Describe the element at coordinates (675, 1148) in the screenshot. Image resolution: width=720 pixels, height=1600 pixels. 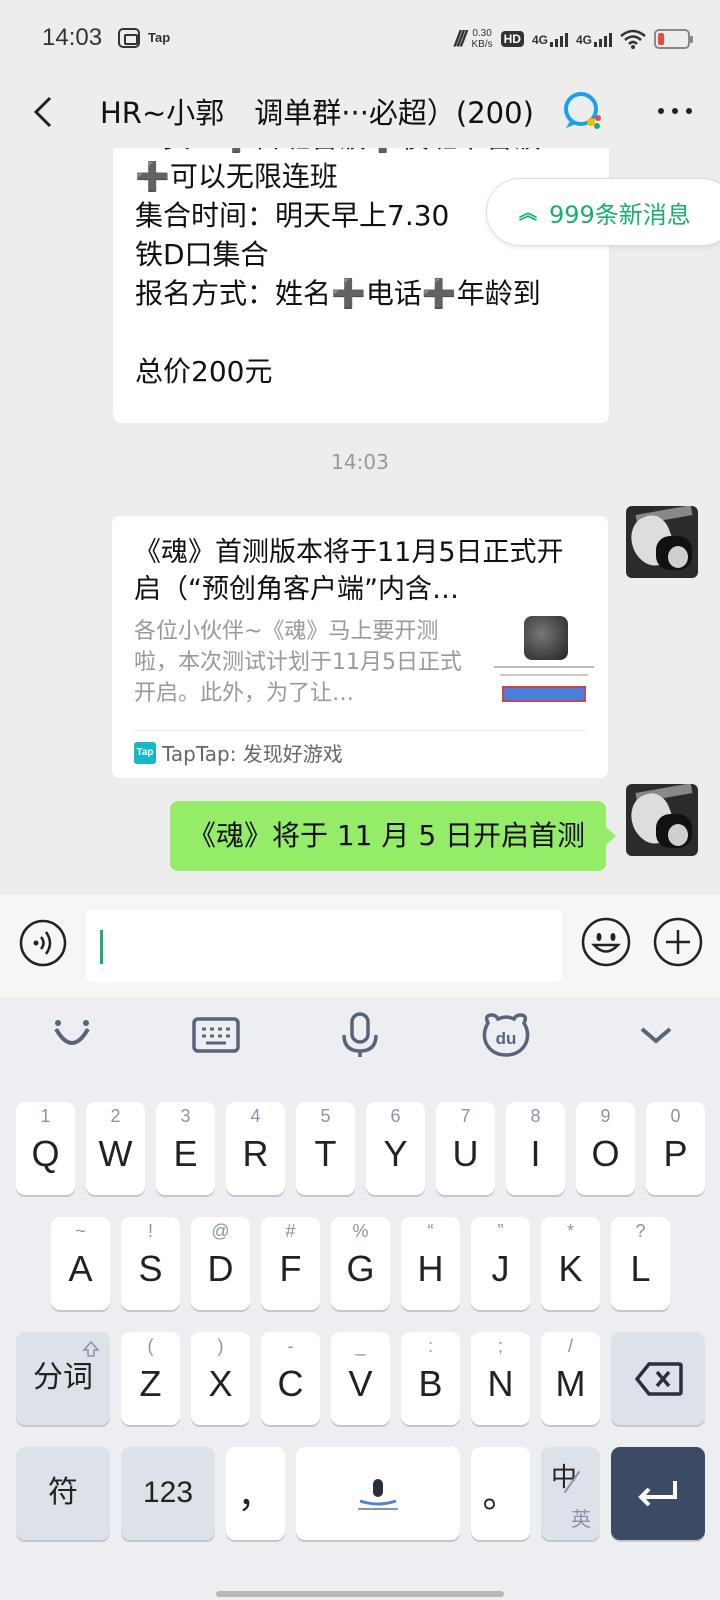
I see `key-p: 0P` at that location.